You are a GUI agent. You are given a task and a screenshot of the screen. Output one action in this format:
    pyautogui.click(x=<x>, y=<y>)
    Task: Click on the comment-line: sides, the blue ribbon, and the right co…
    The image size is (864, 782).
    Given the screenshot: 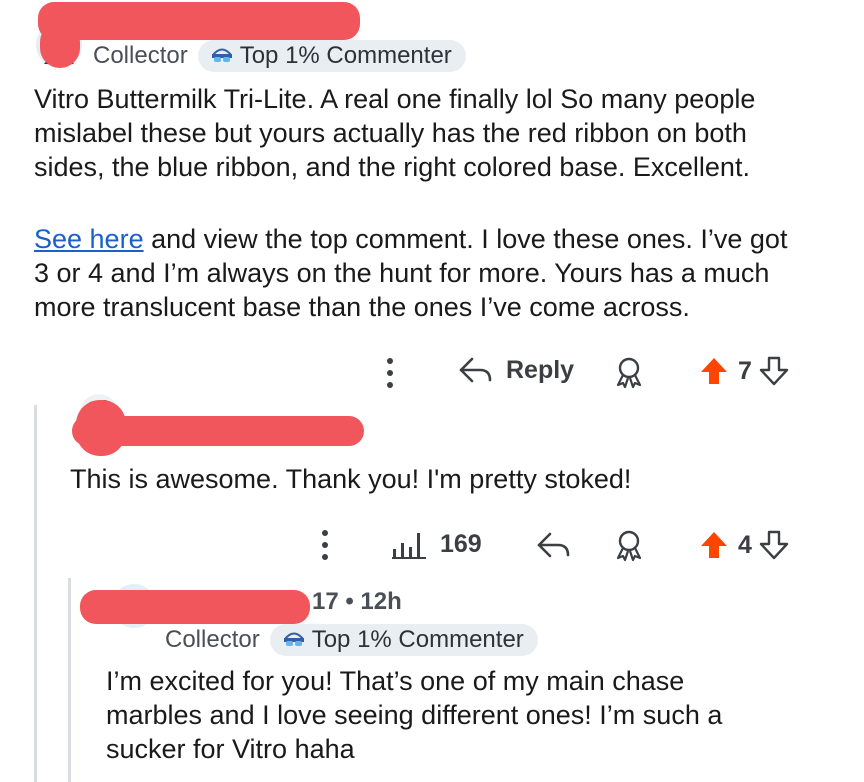 What is the action you would take?
    pyautogui.click(x=392, y=167)
    